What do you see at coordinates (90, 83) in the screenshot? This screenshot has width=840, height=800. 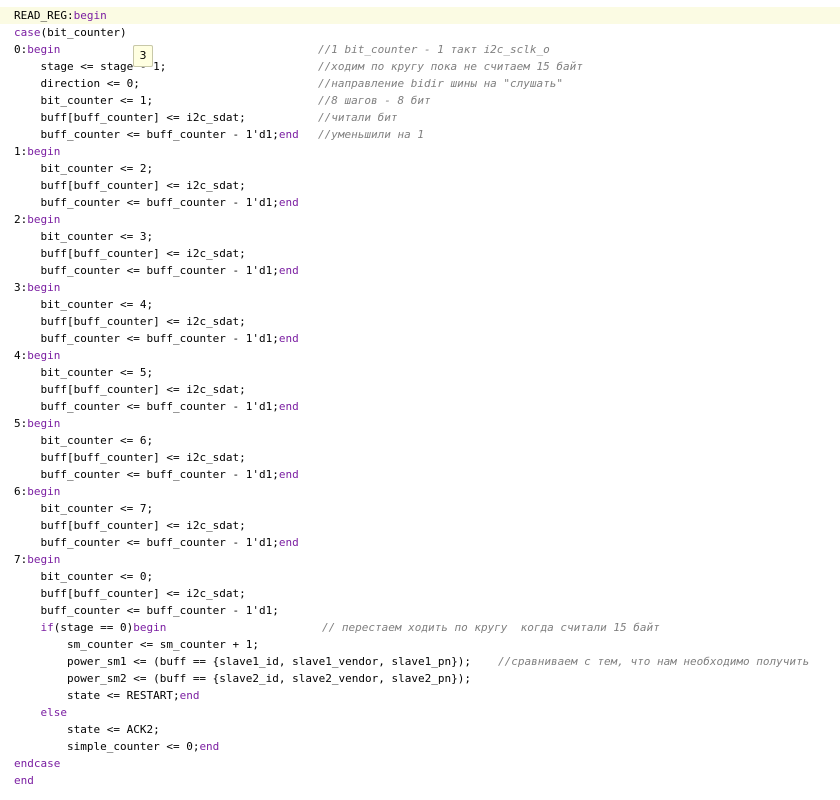 I see `code-token: direction <= 0;` at bounding box center [90, 83].